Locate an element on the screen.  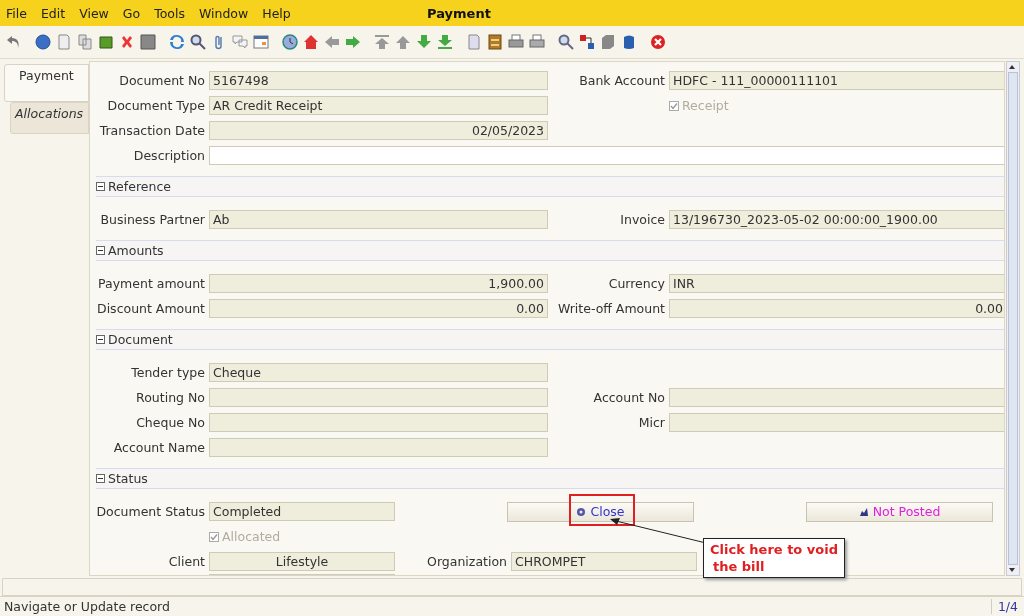
field-label: Transaction Date is located at coordinates (151, 130).